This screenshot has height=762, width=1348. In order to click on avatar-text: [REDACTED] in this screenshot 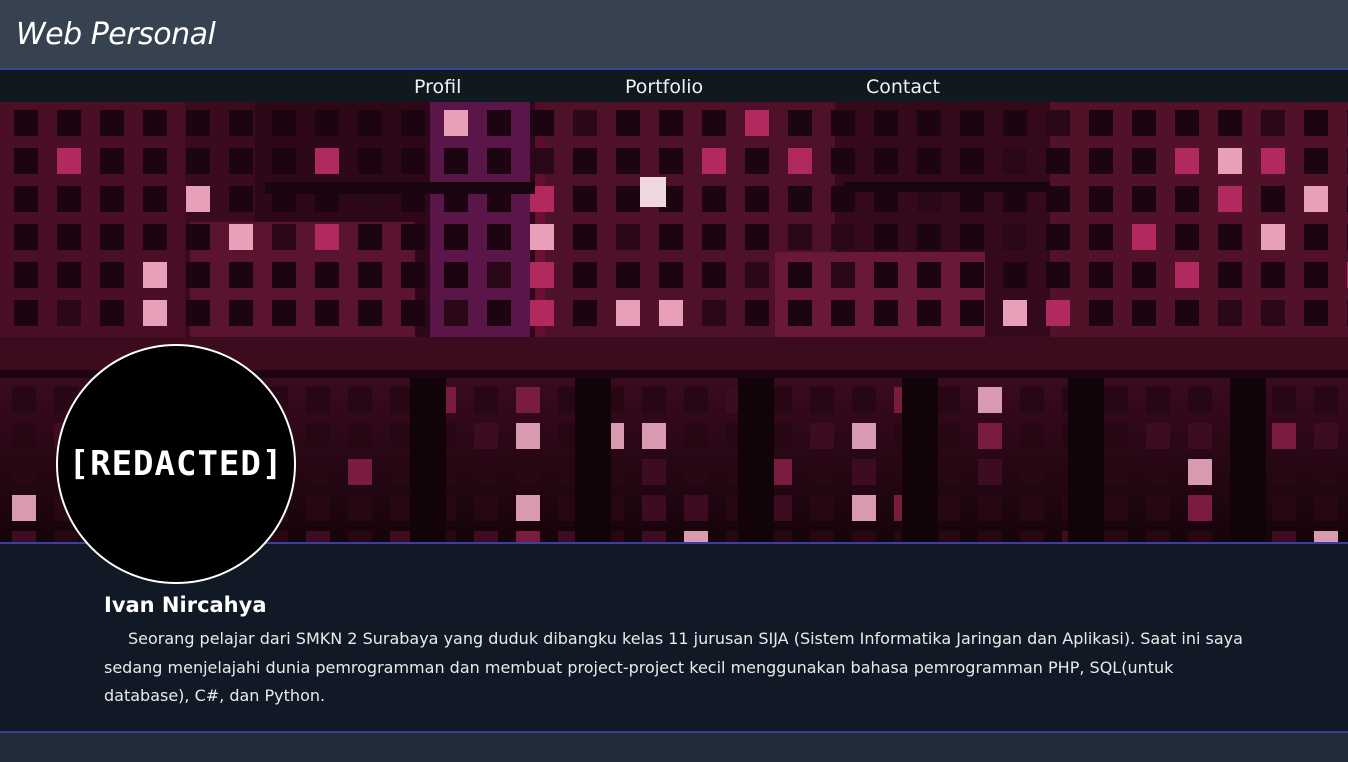, I will do `click(176, 464)`.